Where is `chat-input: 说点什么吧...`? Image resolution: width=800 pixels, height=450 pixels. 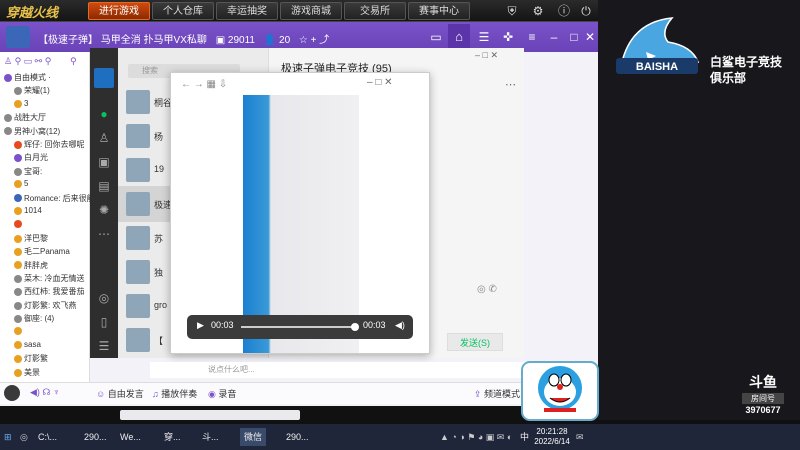
chat-input: 说点什么吧... is located at coordinates (345, 370).